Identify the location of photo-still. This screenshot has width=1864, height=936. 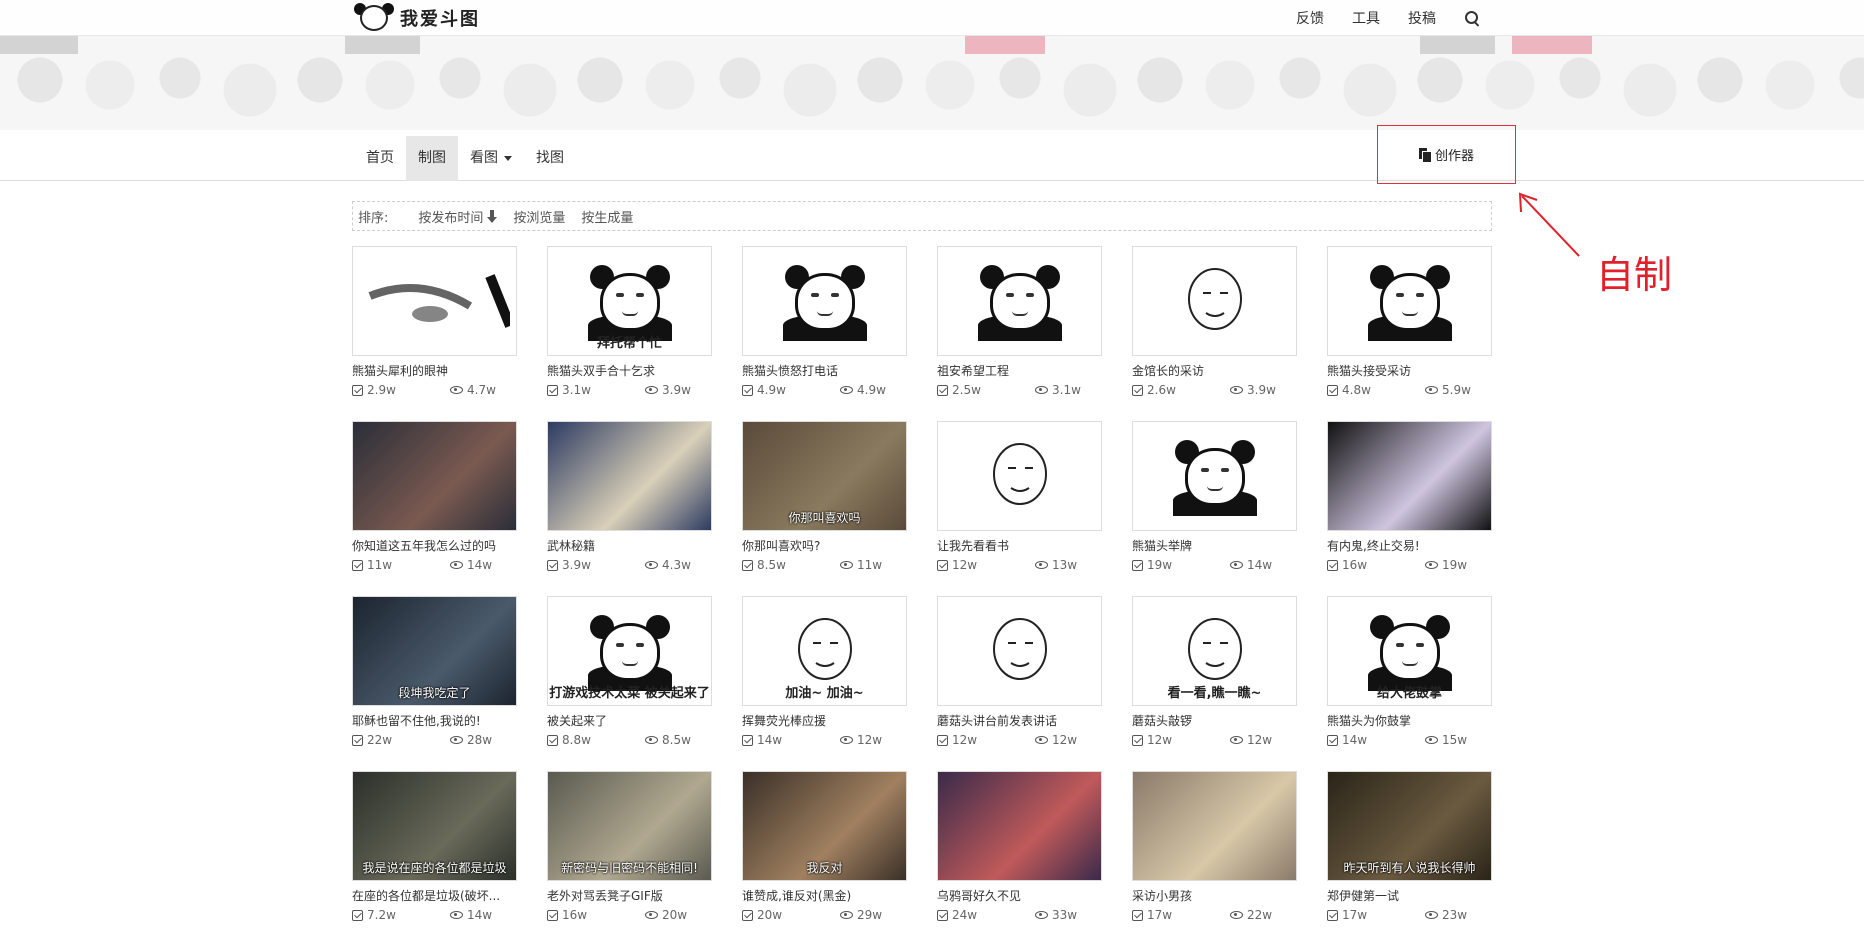
(629, 476).